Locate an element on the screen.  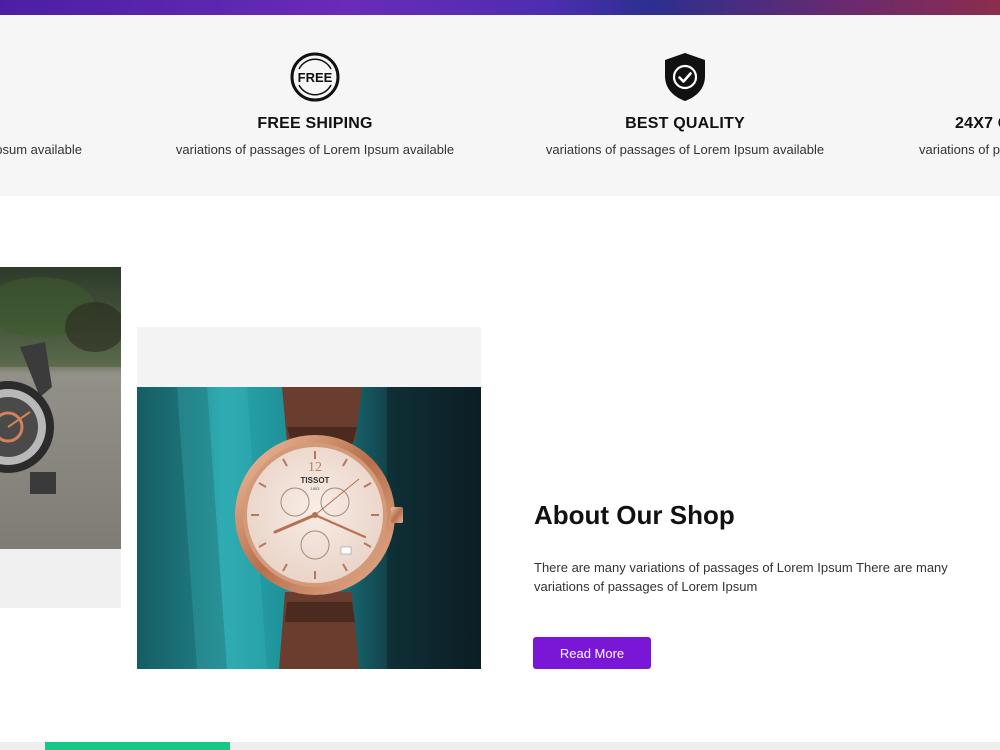
watch-photo-left is located at coordinates (60, 408).